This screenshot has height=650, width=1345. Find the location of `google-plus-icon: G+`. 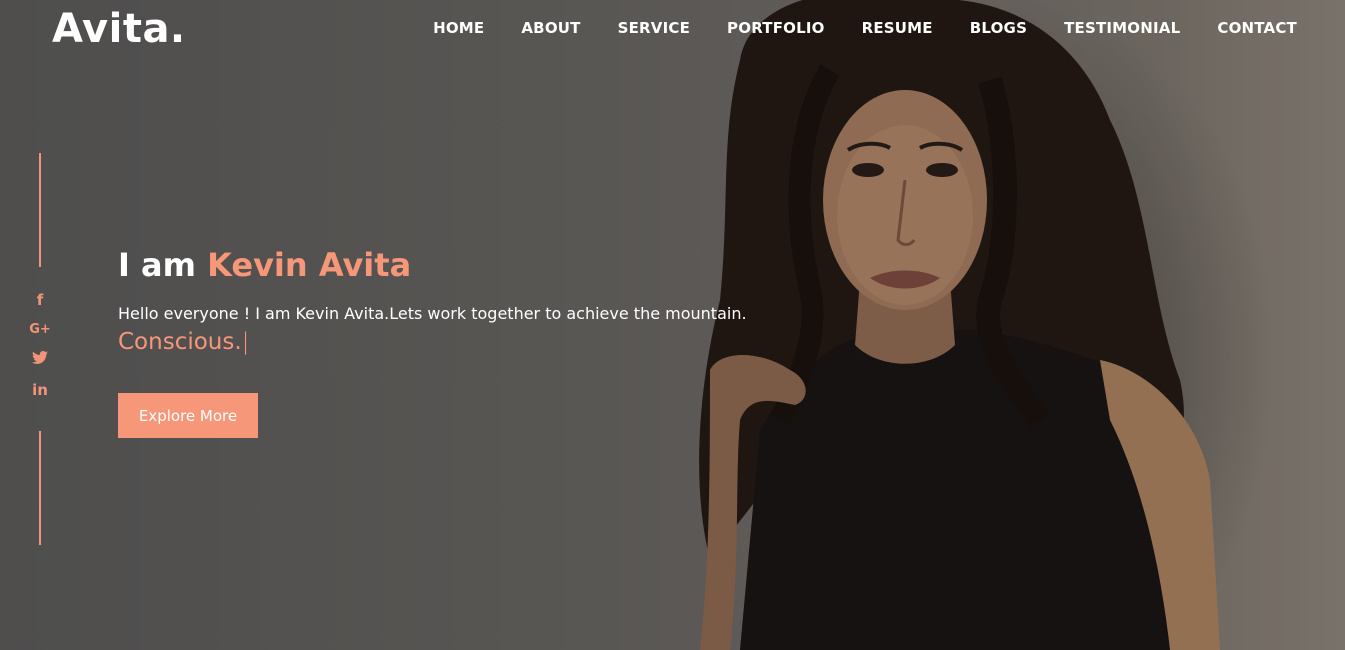

google-plus-icon: G+ is located at coordinates (40, 335).